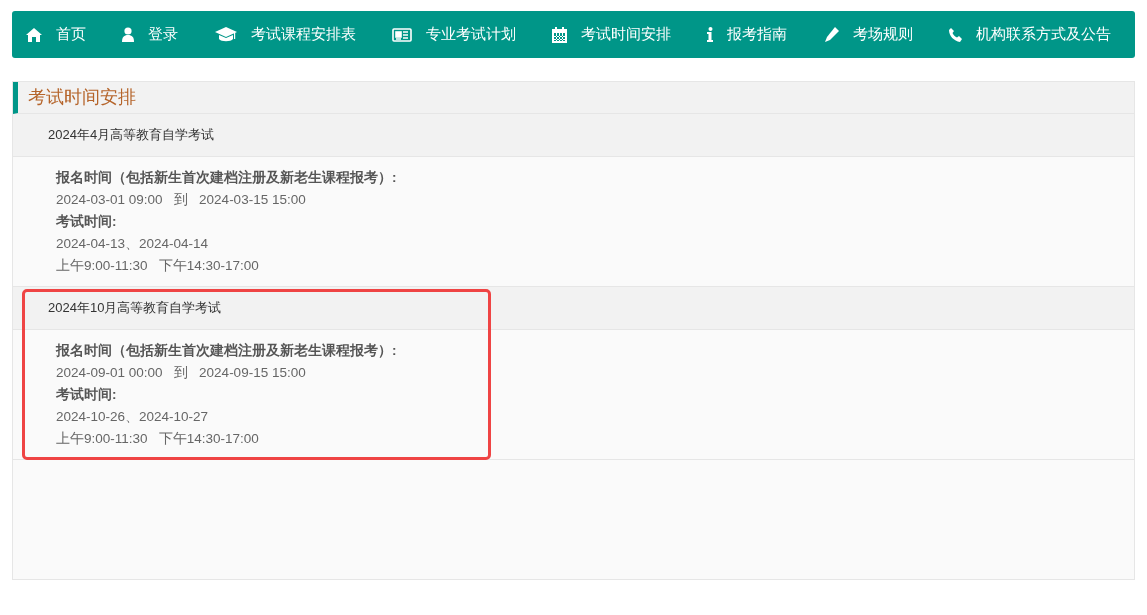  What do you see at coordinates (612, 34) in the screenshot?
I see `nav-link: 考试时间安排` at bounding box center [612, 34].